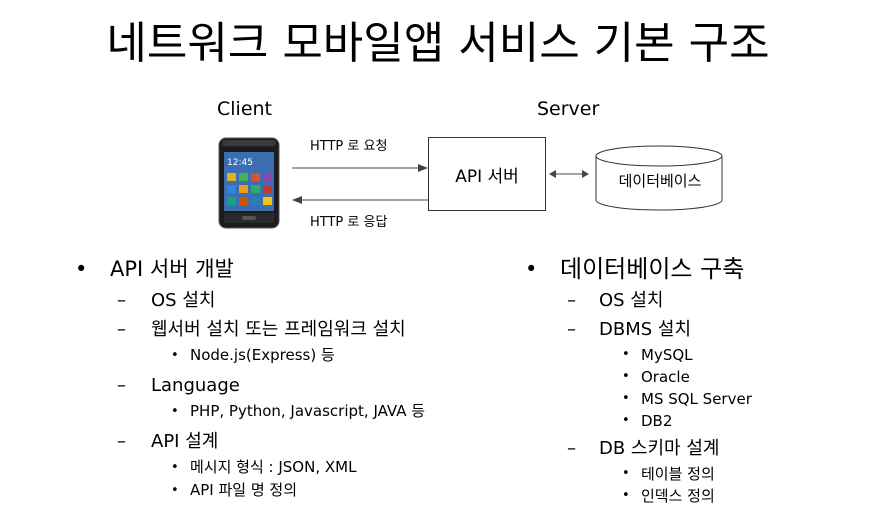 The image size is (876, 515). Describe the element at coordinates (245, 109) in the screenshot. I see `client-label: Client` at that location.